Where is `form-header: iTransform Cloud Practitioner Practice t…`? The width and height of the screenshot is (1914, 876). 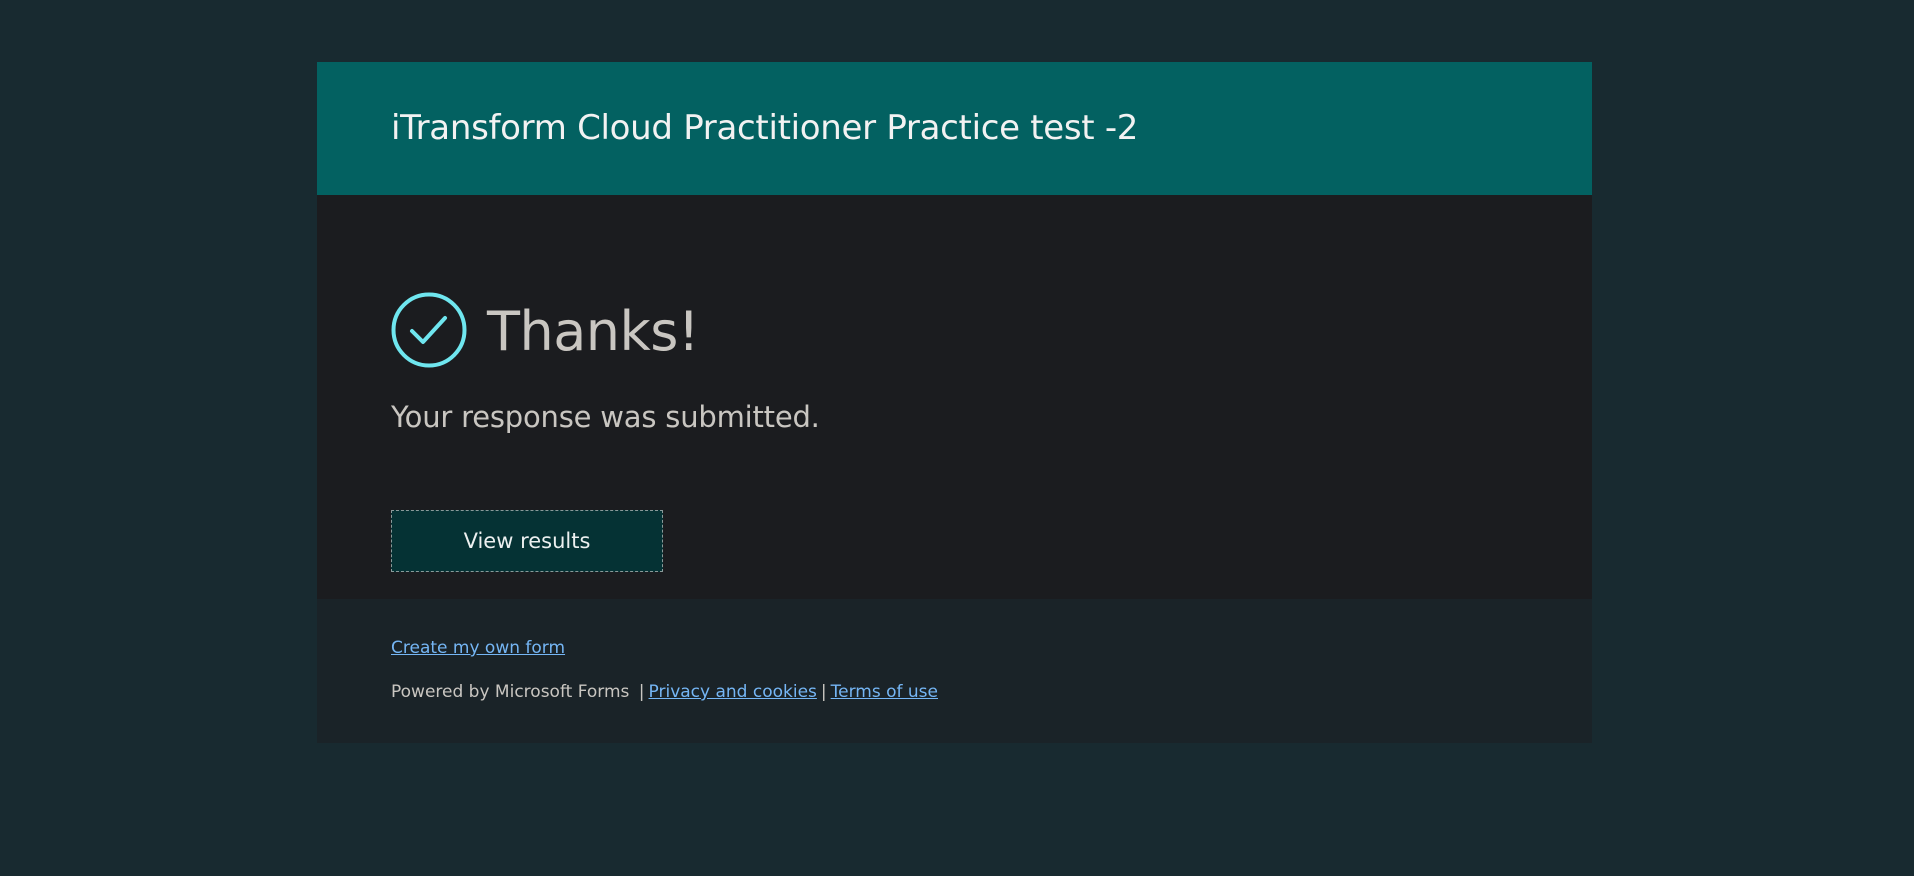
form-header: iTransform Cloud Practitioner Practice t… is located at coordinates (954, 128).